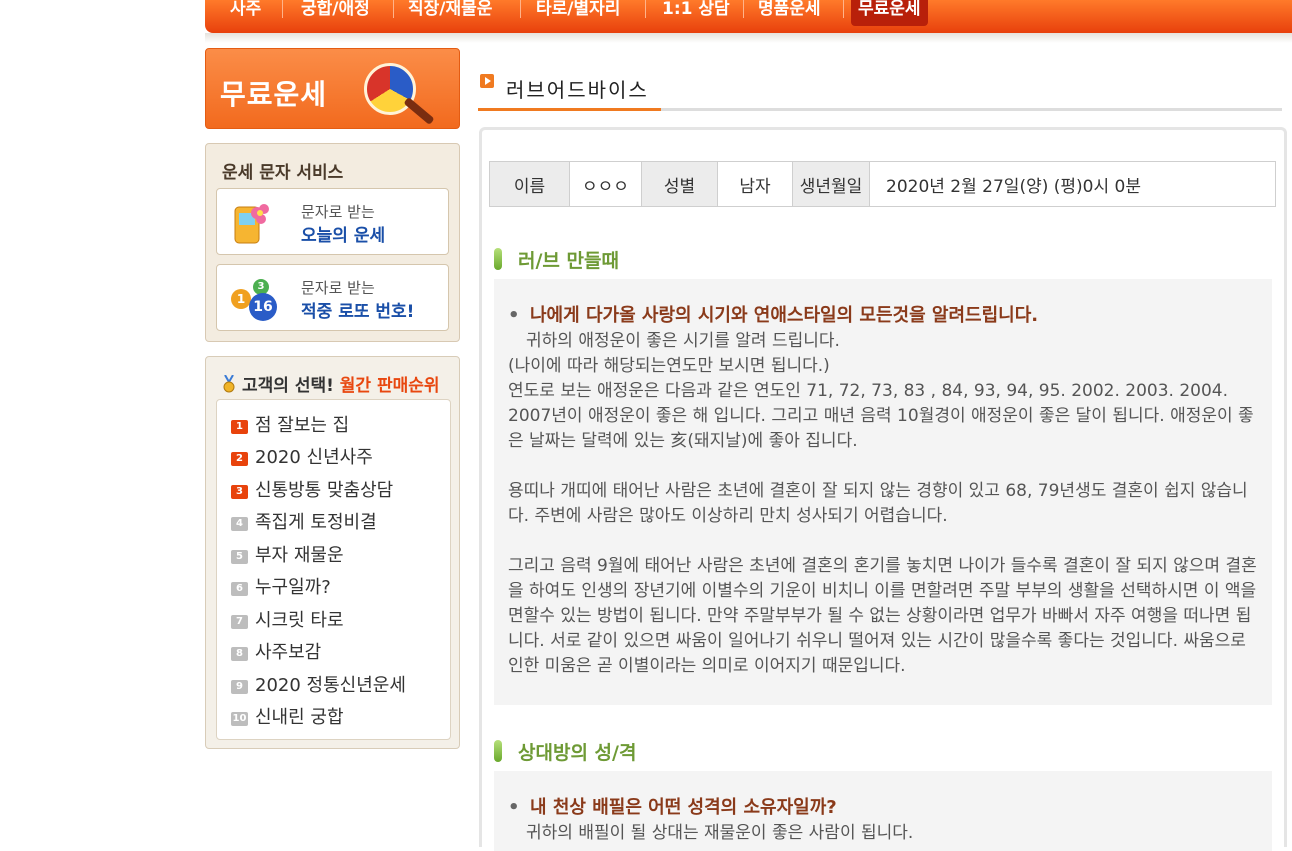 The width and height of the screenshot is (1292, 851). I want to click on free-fortune-label: 무료운세, so click(274, 94).